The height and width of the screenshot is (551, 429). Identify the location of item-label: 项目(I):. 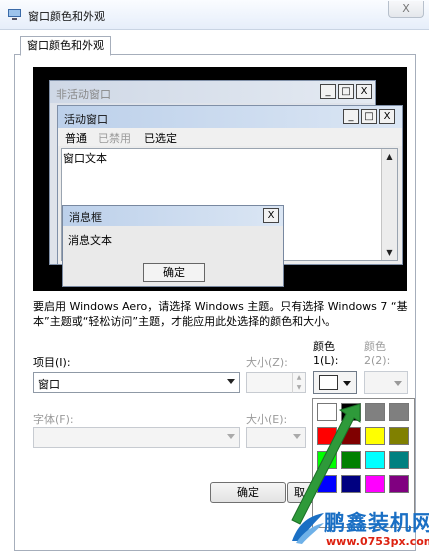
(52, 362).